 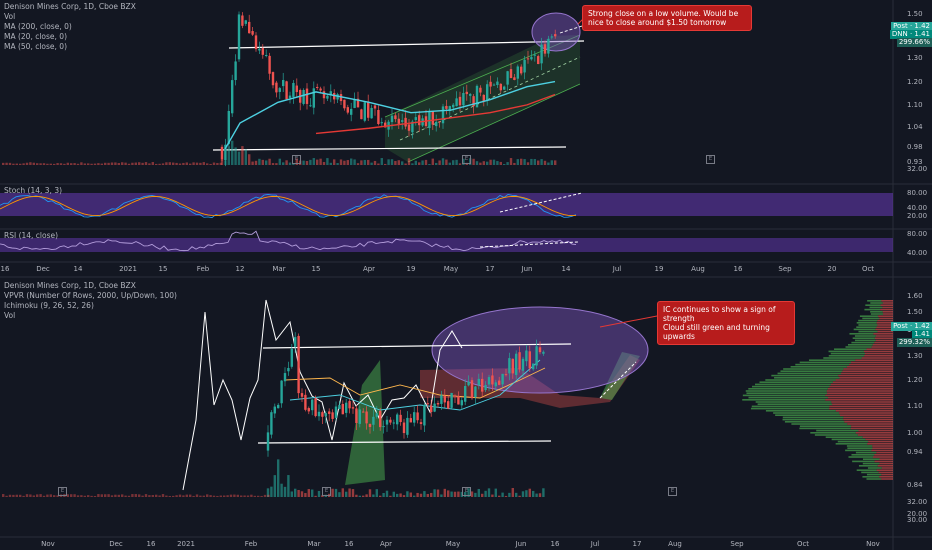 I want to click on rsi-legend: RSI (14, close), so click(x=31, y=236).